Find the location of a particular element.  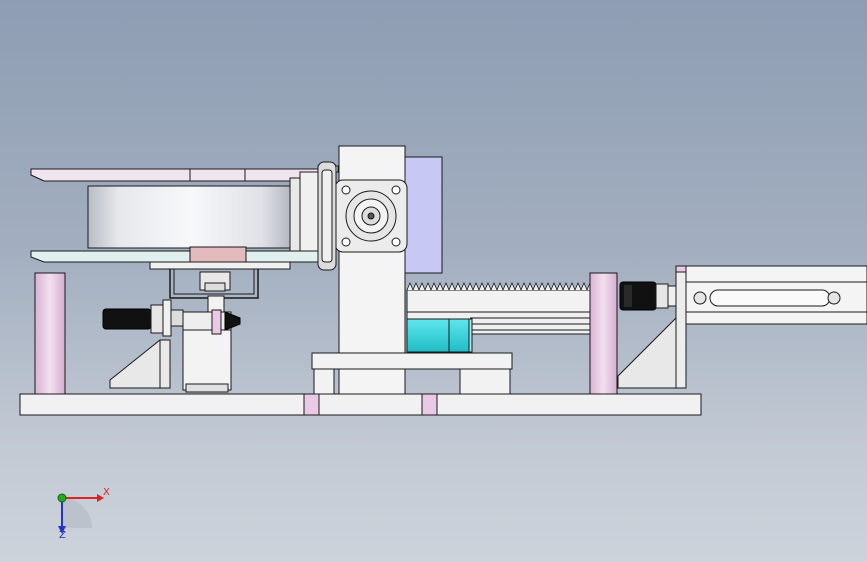

left-pillar is located at coordinates (50, 333).